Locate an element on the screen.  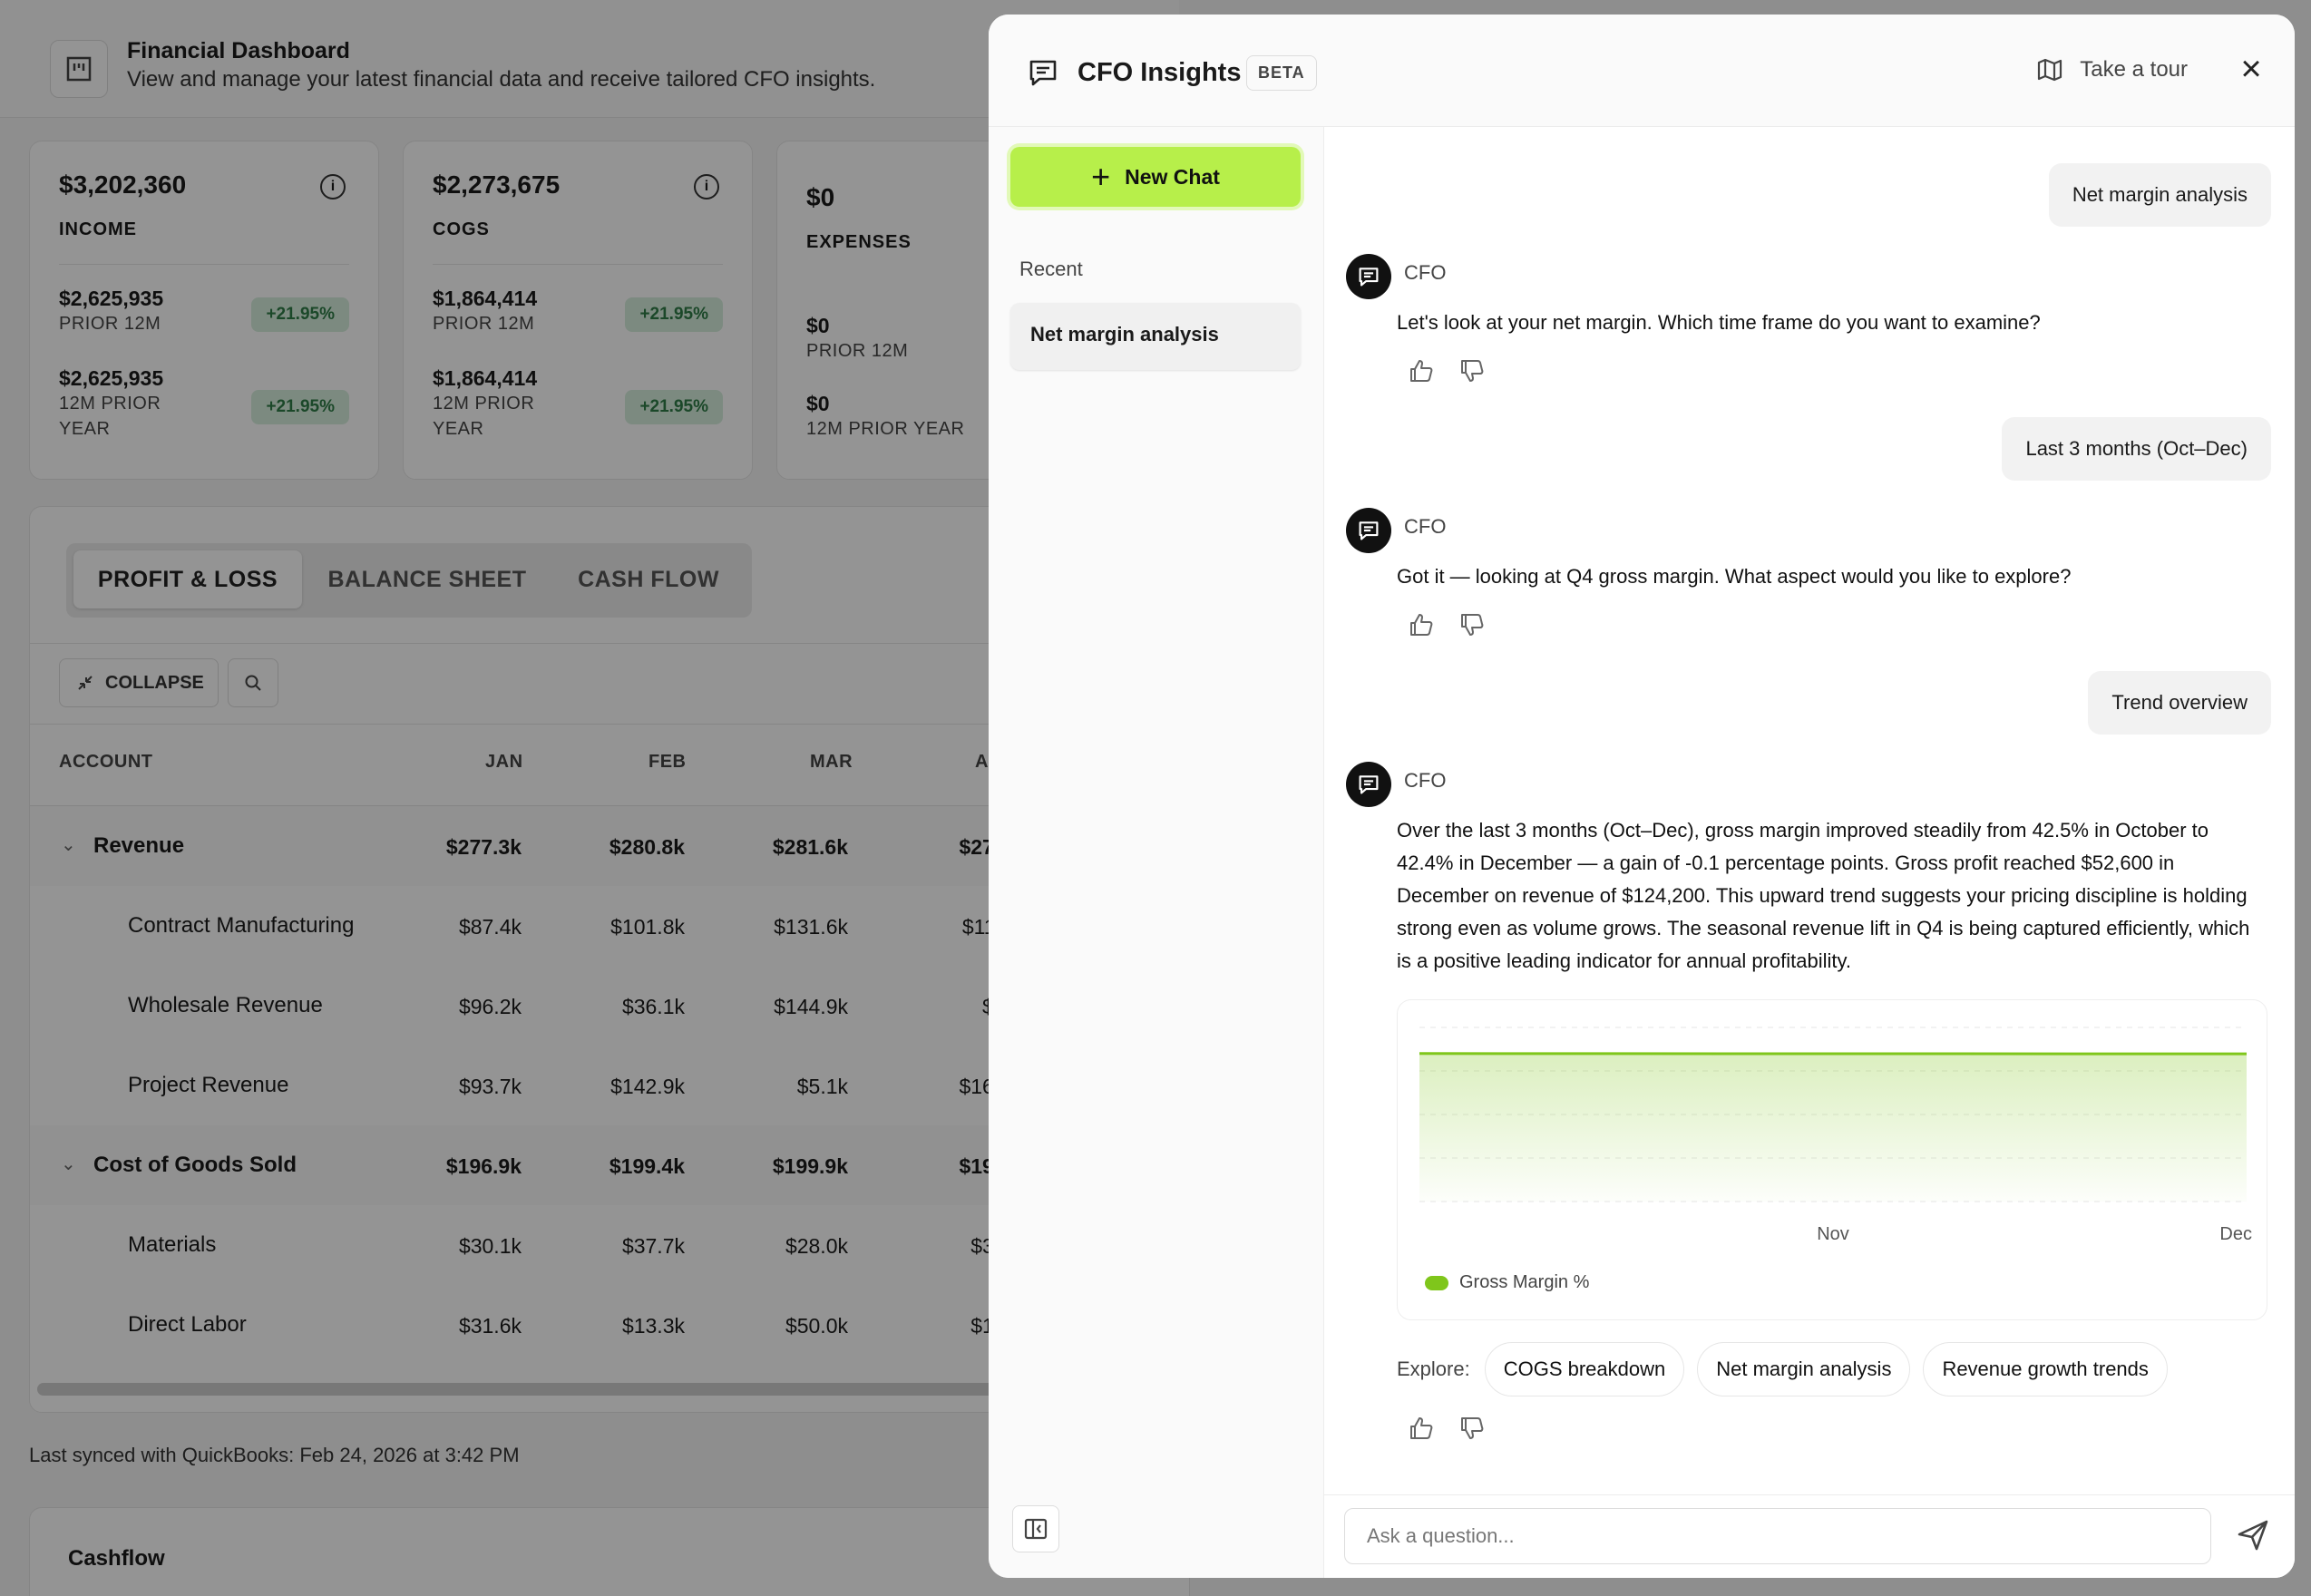
new-chat-button: + New Chat is located at coordinates (1155, 177).